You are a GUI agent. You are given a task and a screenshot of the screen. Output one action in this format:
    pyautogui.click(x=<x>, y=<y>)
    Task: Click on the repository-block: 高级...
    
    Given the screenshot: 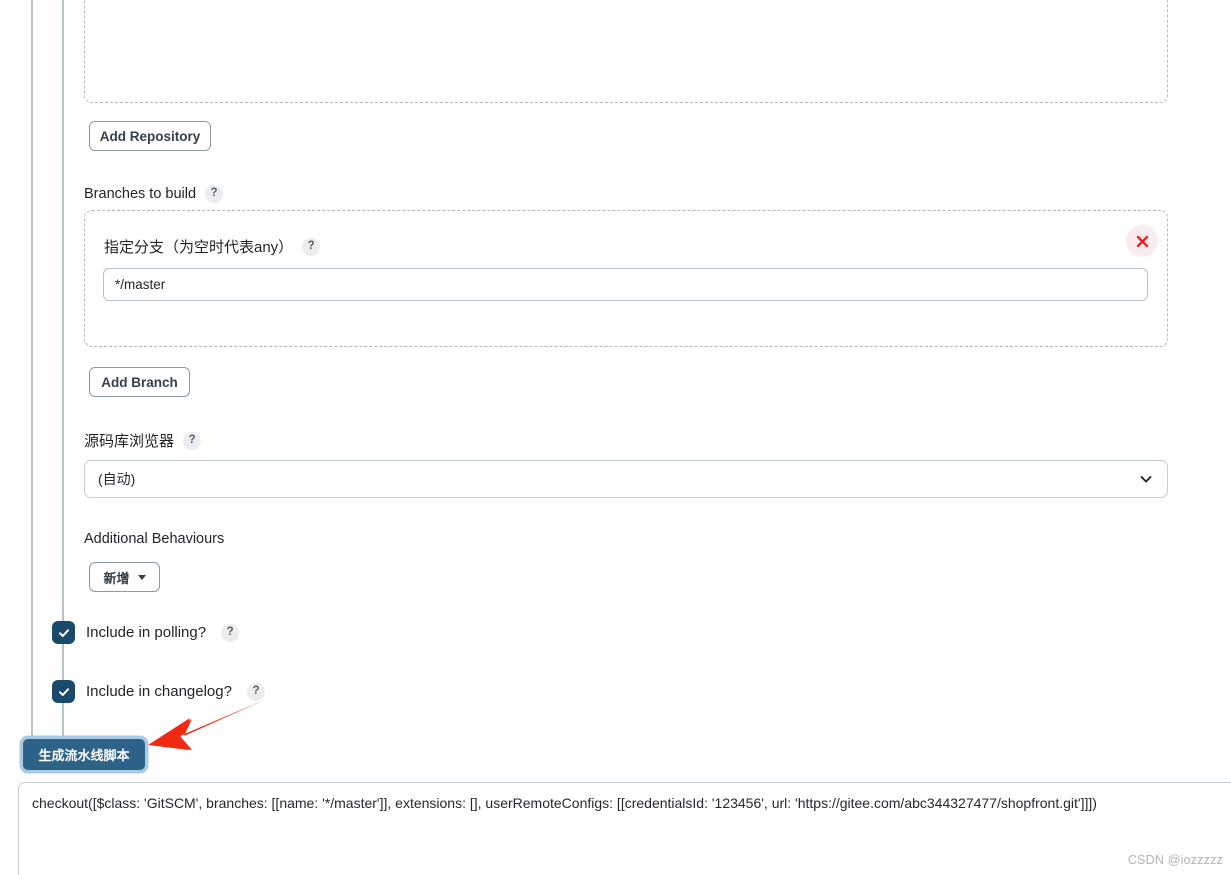 What is the action you would take?
    pyautogui.click(x=626, y=51)
    